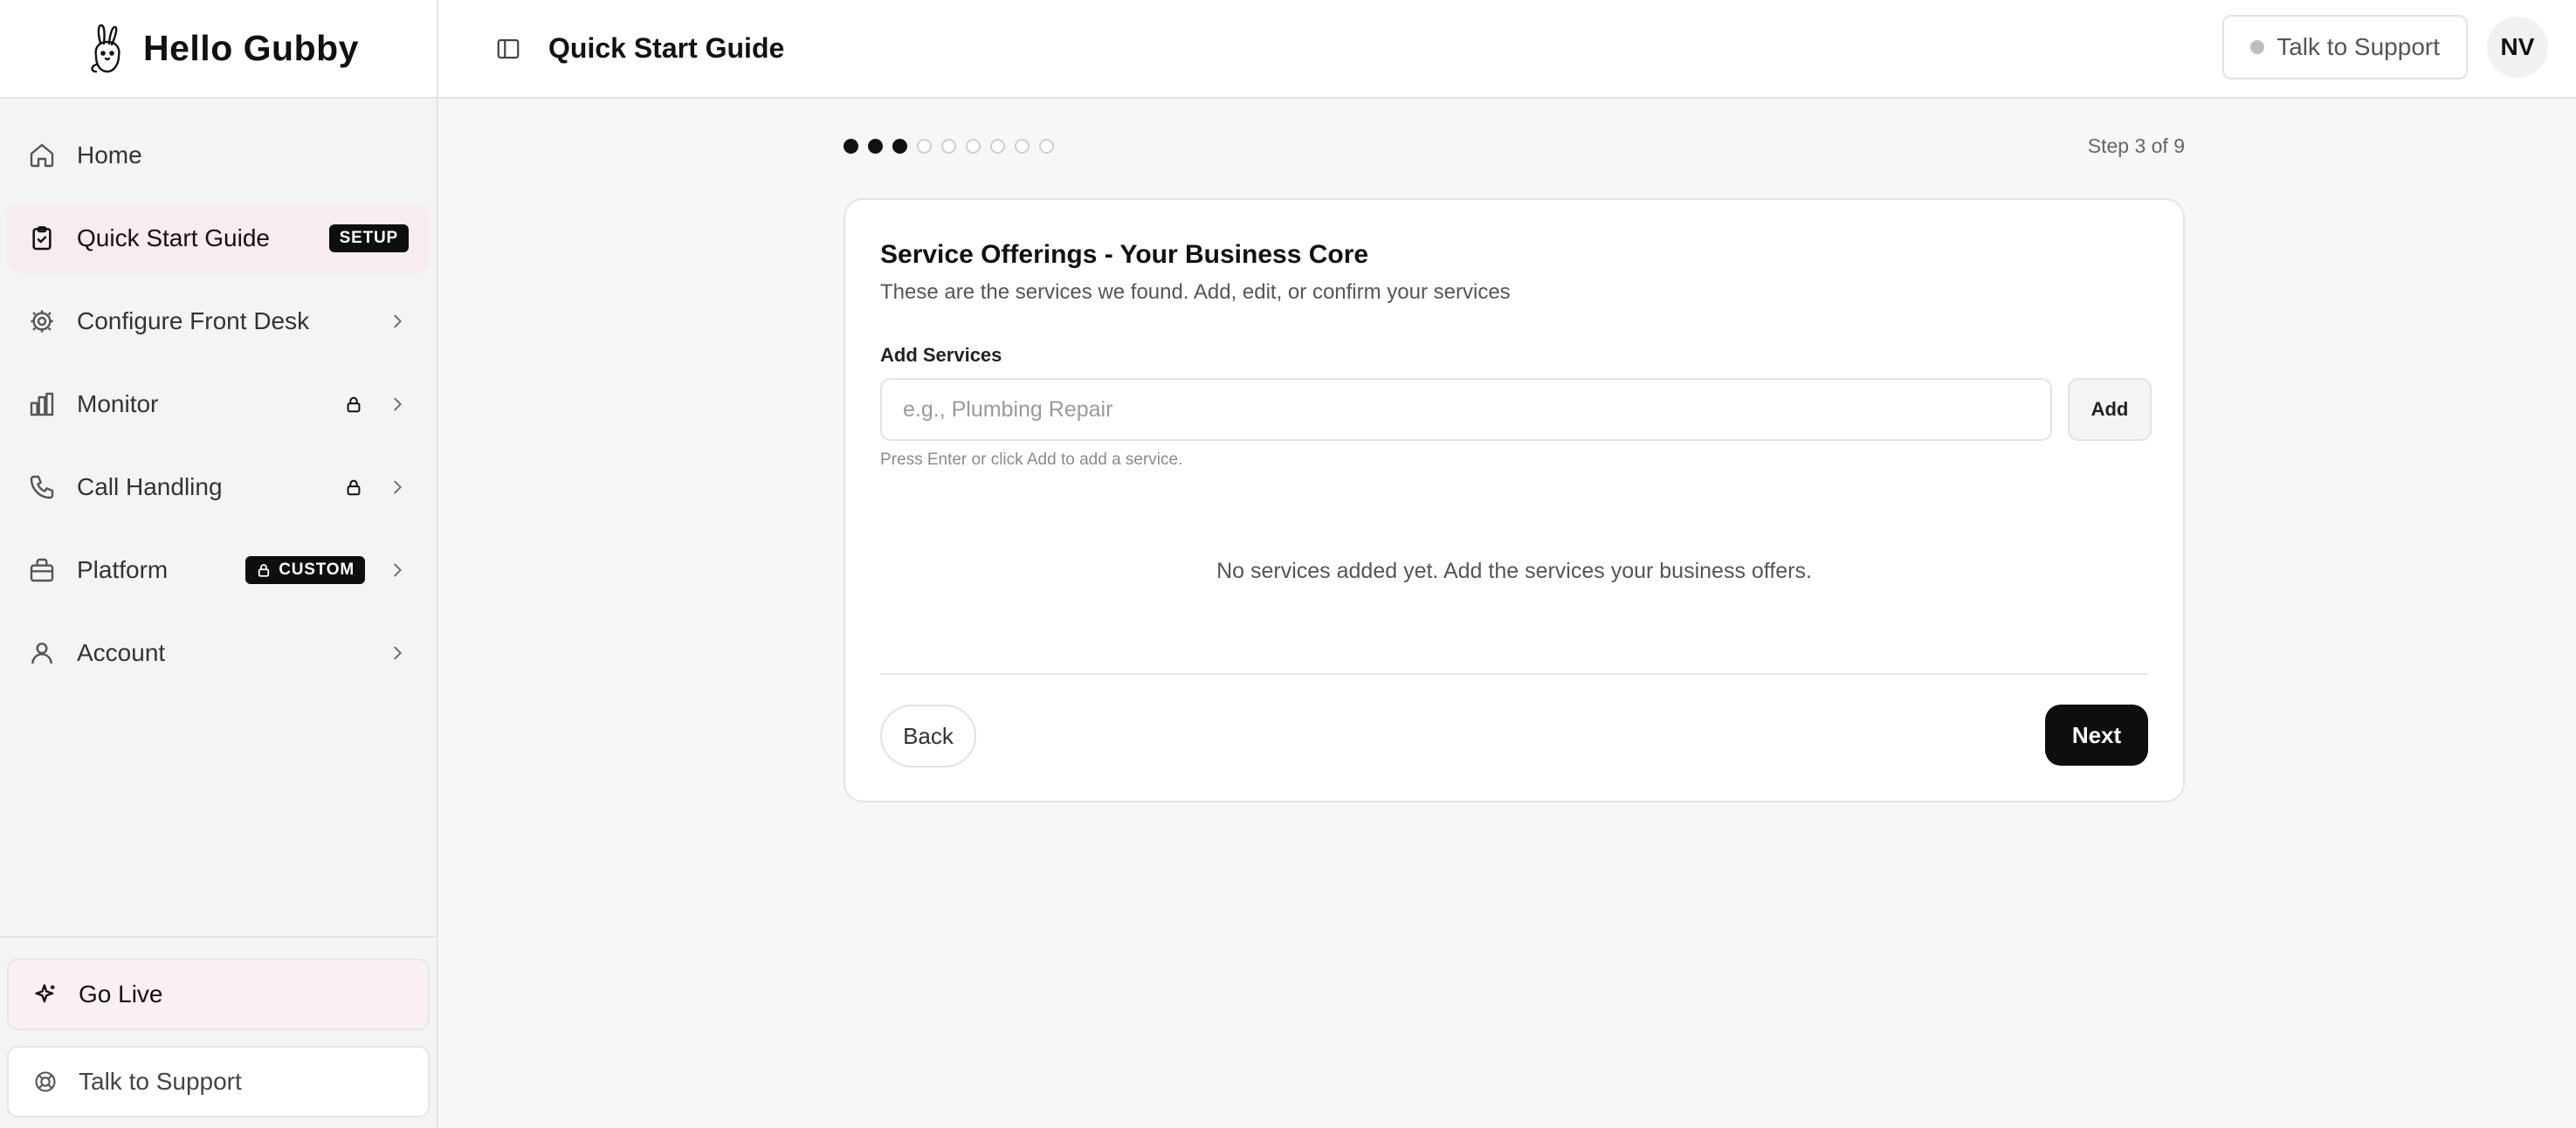 The image size is (2576, 1128). What do you see at coordinates (173, 237) in the screenshot?
I see `sidebar-item-label: Quick Start Guide` at bounding box center [173, 237].